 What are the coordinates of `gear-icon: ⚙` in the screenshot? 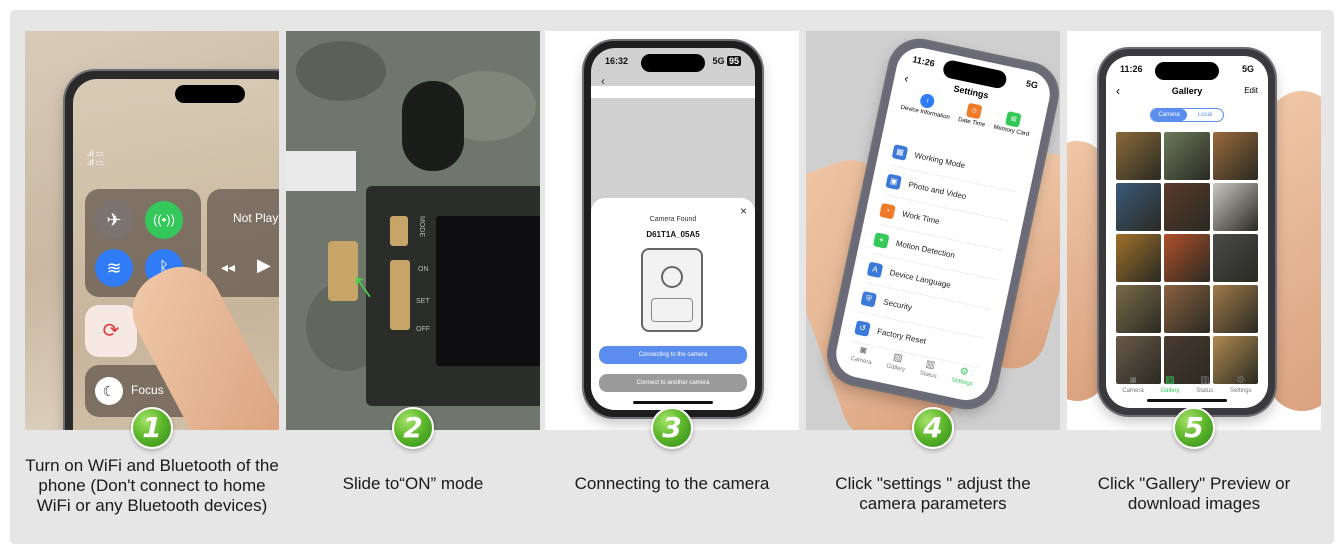 It's located at (1241, 380).